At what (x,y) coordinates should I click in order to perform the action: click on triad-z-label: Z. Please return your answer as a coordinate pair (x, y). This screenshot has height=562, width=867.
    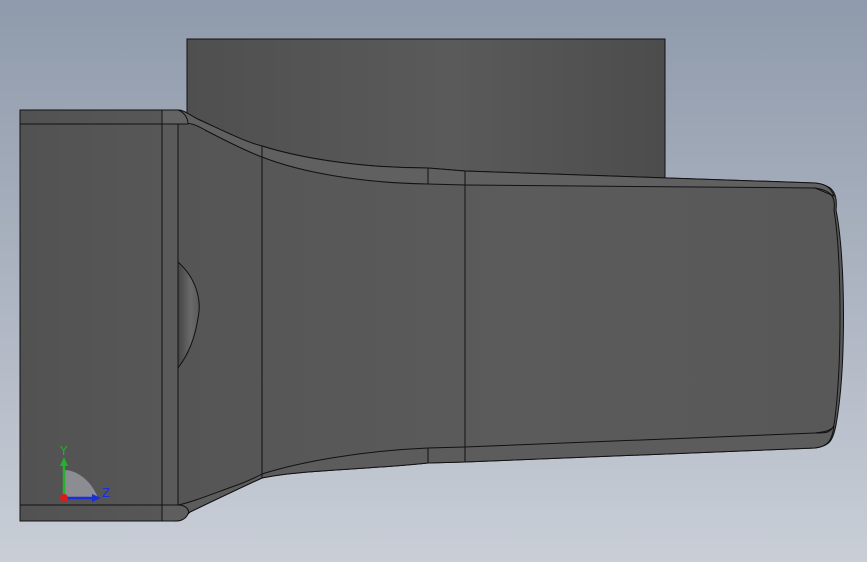
    Looking at the image, I should click on (106, 493).